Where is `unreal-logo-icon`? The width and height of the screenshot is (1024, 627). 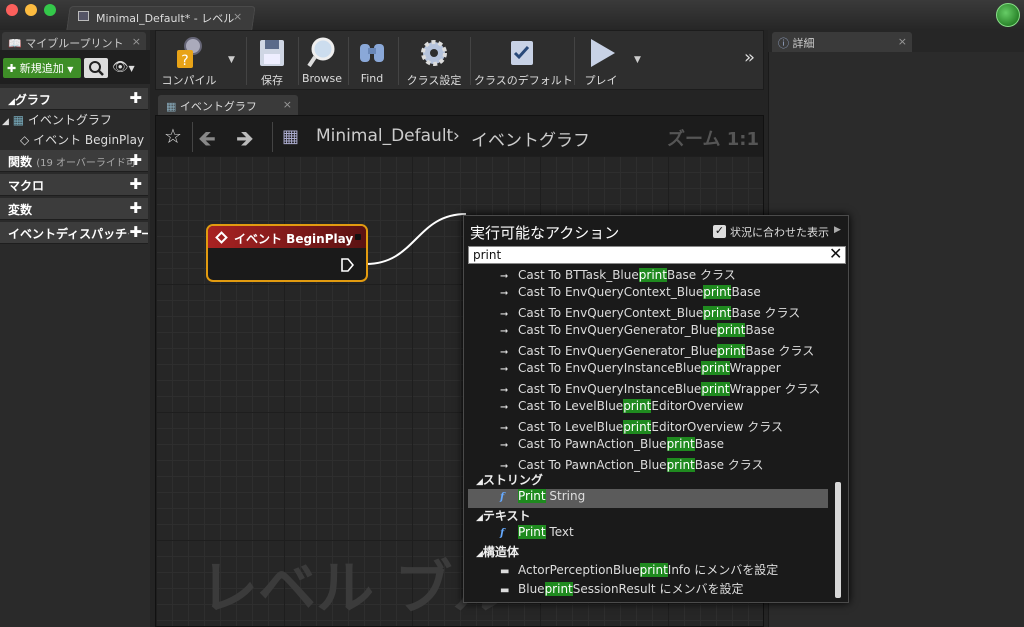 unreal-logo-icon is located at coordinates (1008, 15).